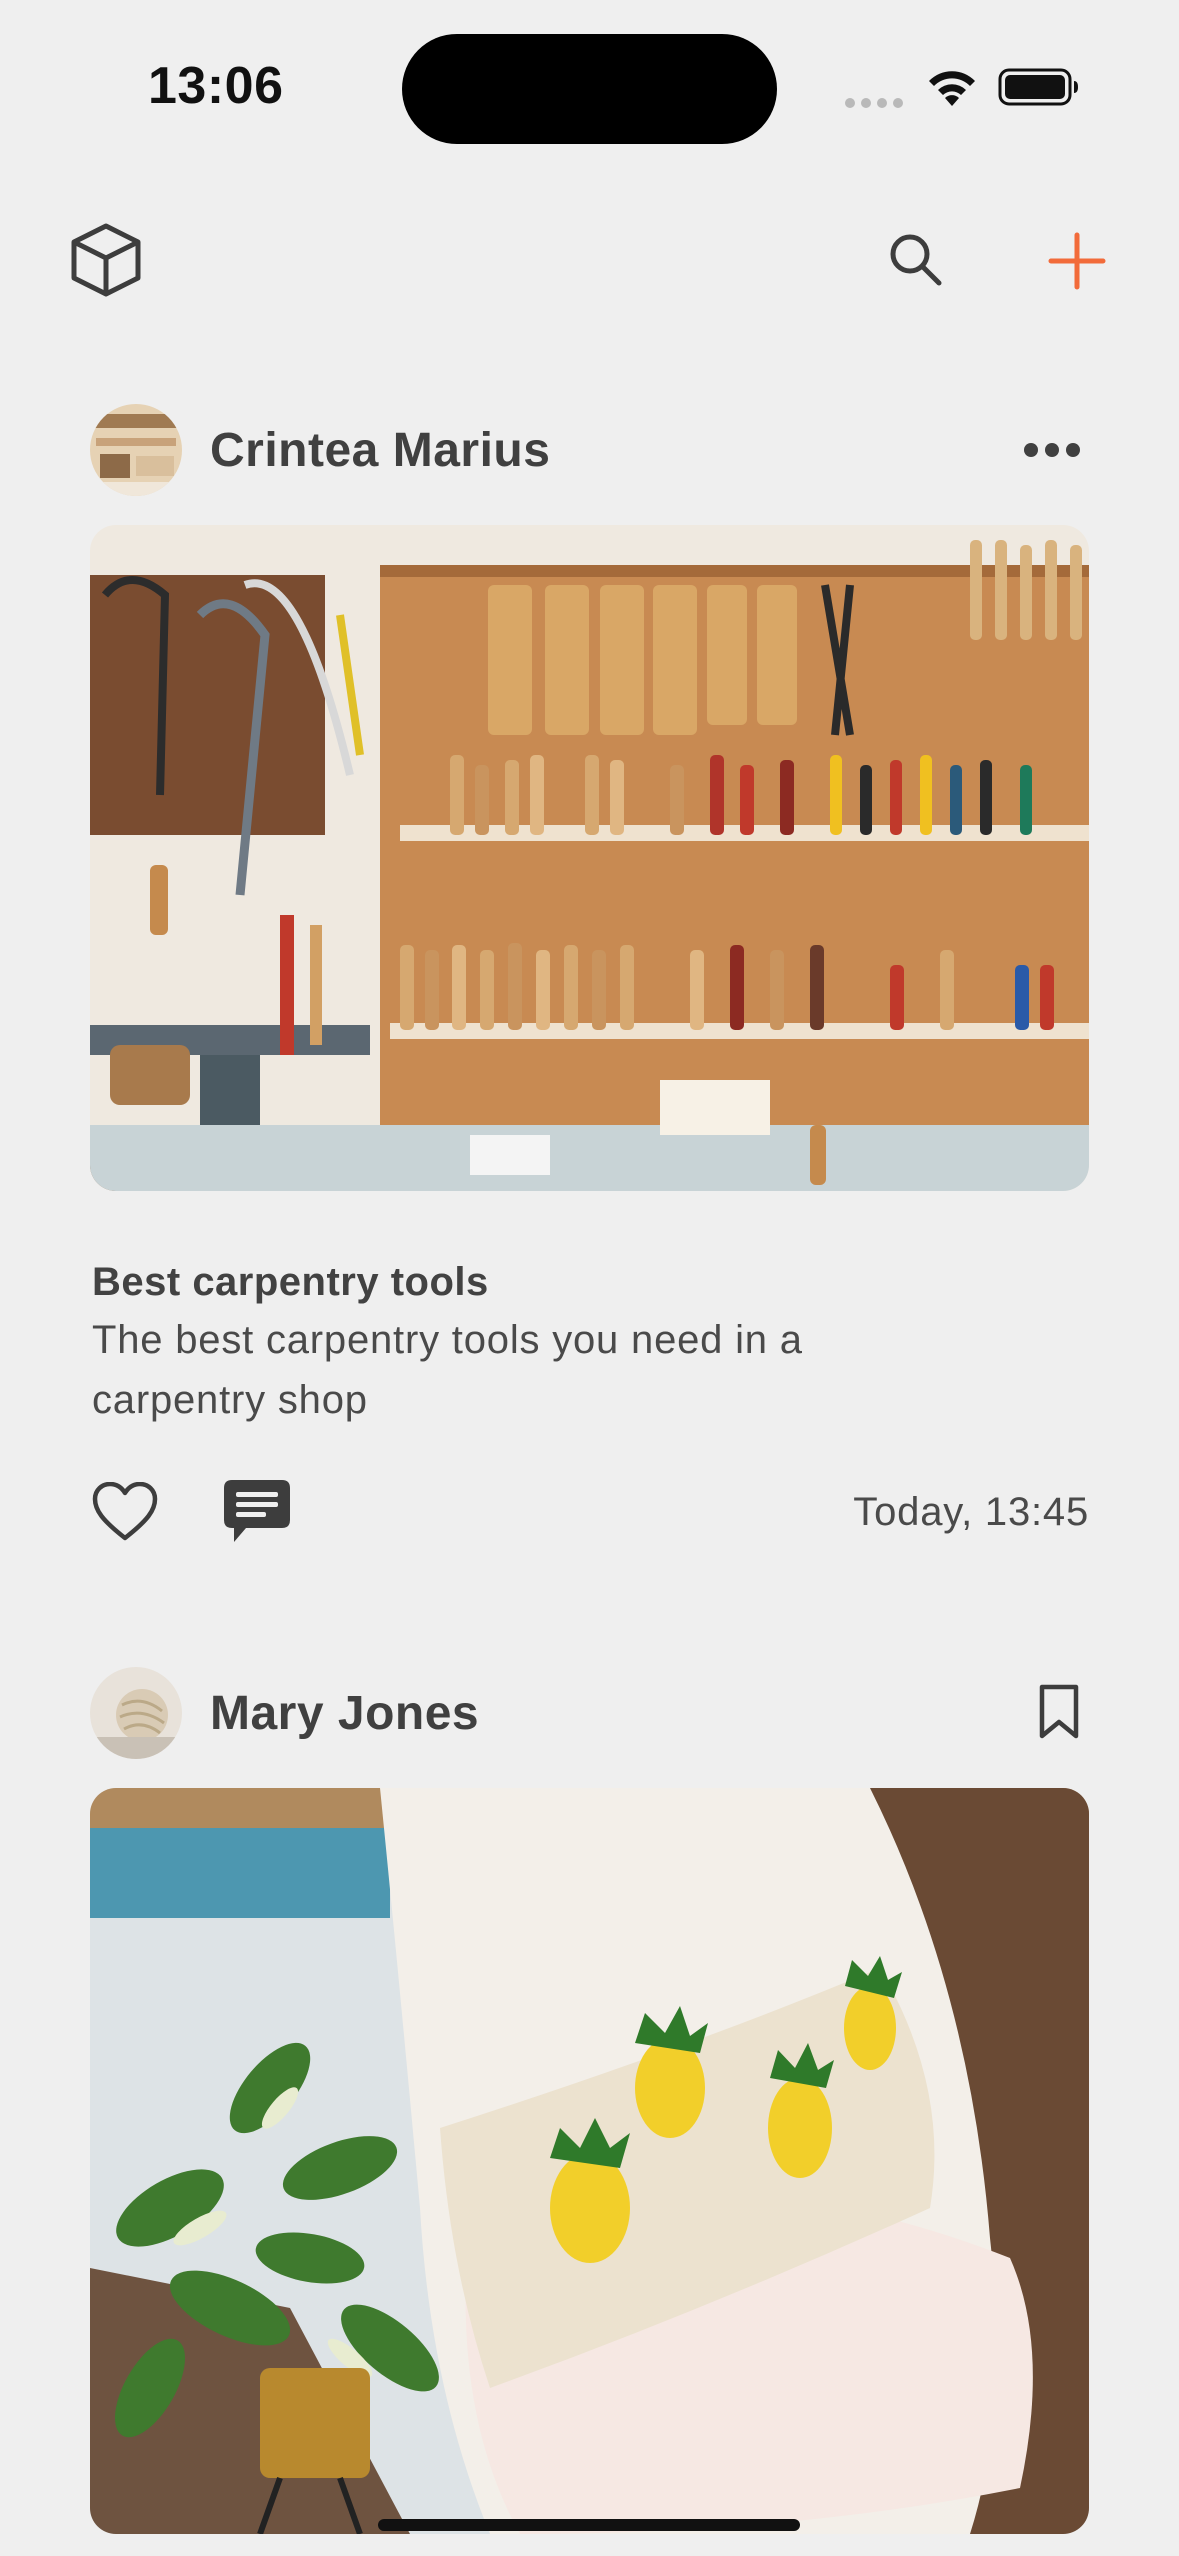  Describe the element at coordinates (916, 260) in the screenshot. I see `search-icon` at that location.